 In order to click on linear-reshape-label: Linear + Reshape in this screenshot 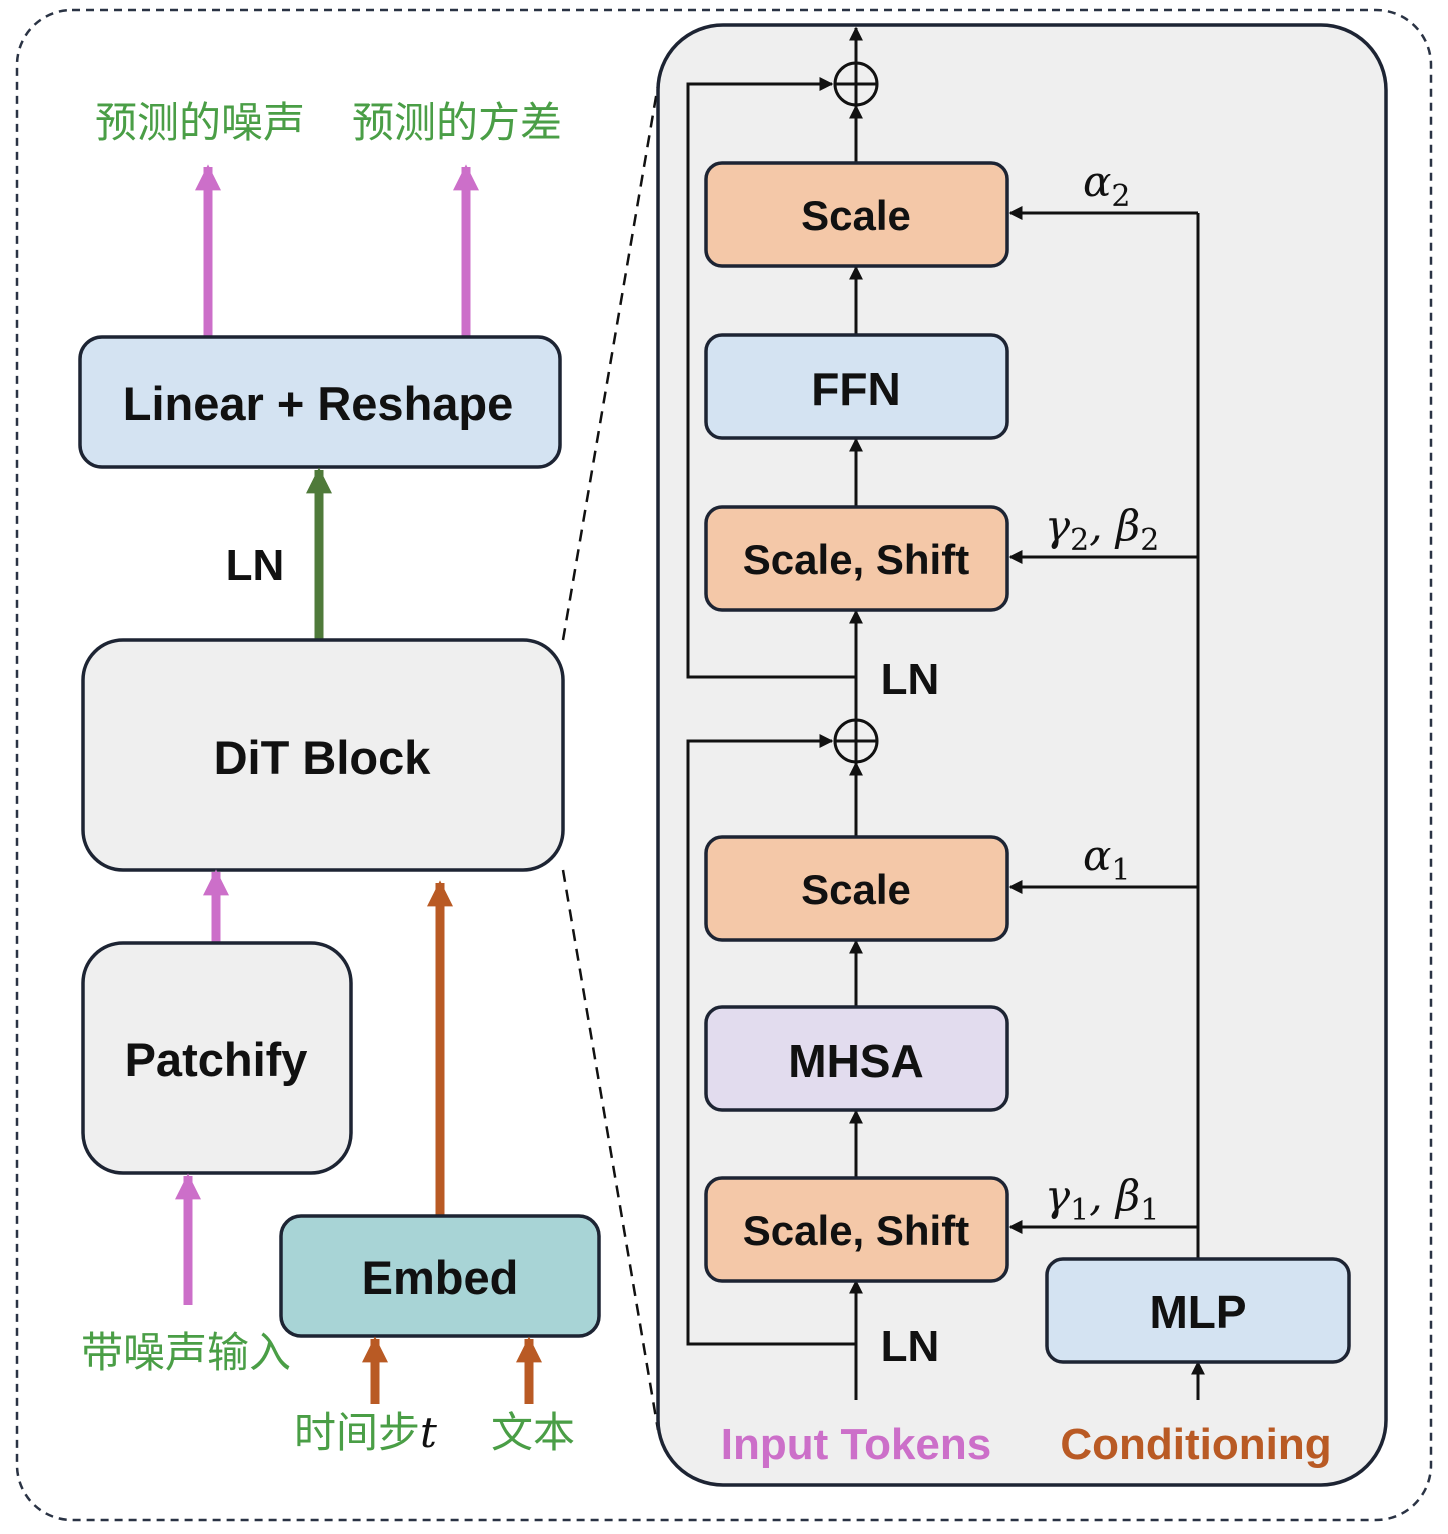, I will do `click(318, 403)`.